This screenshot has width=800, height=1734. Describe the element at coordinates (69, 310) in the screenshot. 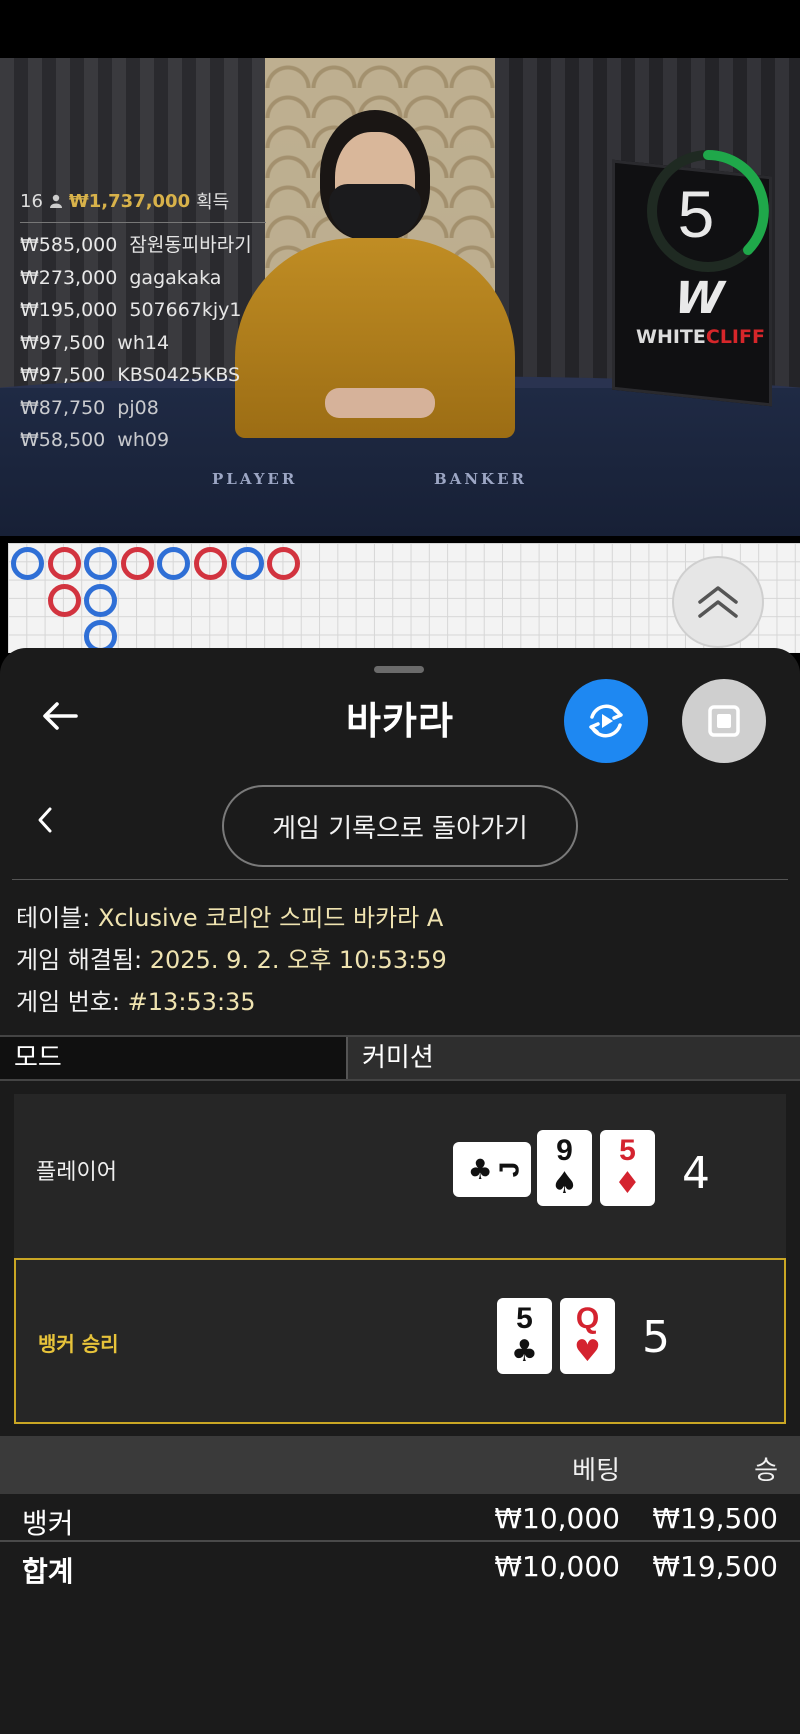

I see `winner-amount: ₩195,000` at that location.